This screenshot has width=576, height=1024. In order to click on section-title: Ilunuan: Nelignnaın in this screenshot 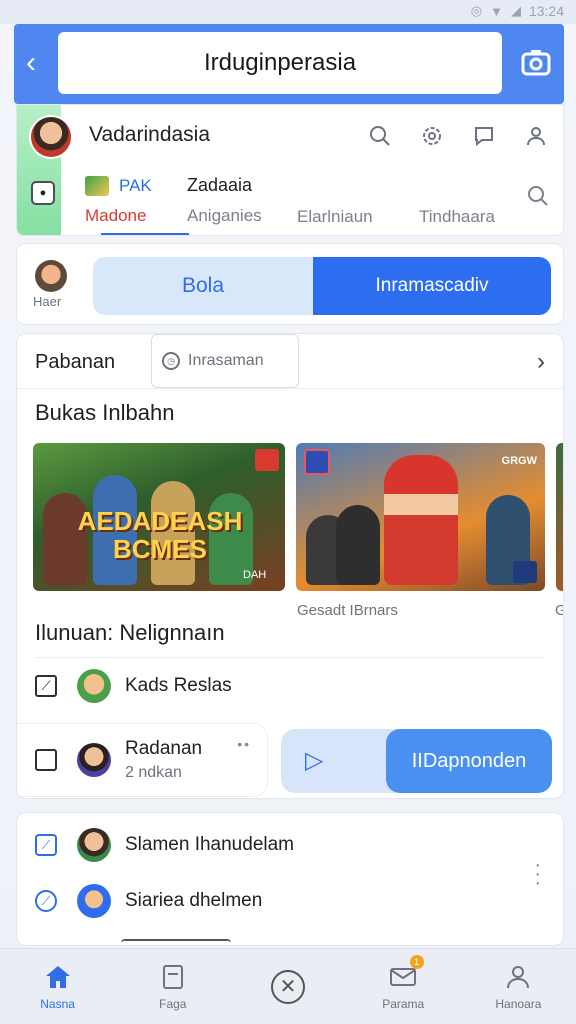, I will do `click(130, 632)`.